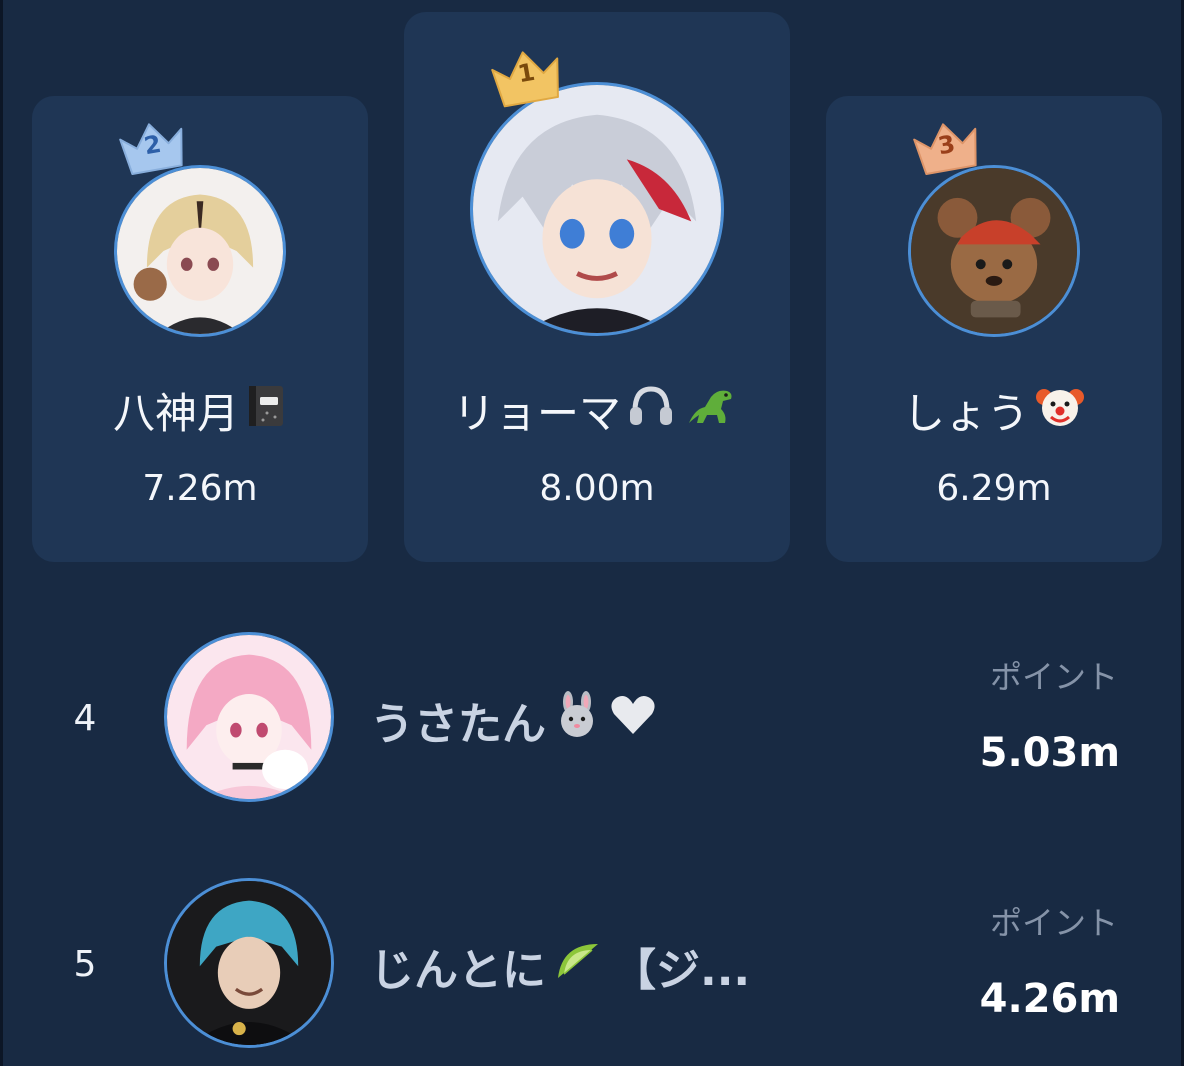 The image size is (1184, 1066). What do you see at coordinates (266, 411) in the screenshot?
I see `notebook-icon` at bounding box center [266, 411].